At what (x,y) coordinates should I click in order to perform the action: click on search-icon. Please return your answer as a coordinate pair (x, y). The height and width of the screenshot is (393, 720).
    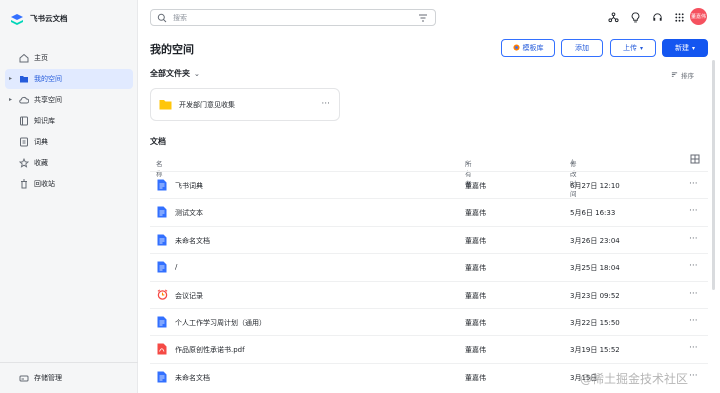
    Looking at the image, I should click on (162, 18).